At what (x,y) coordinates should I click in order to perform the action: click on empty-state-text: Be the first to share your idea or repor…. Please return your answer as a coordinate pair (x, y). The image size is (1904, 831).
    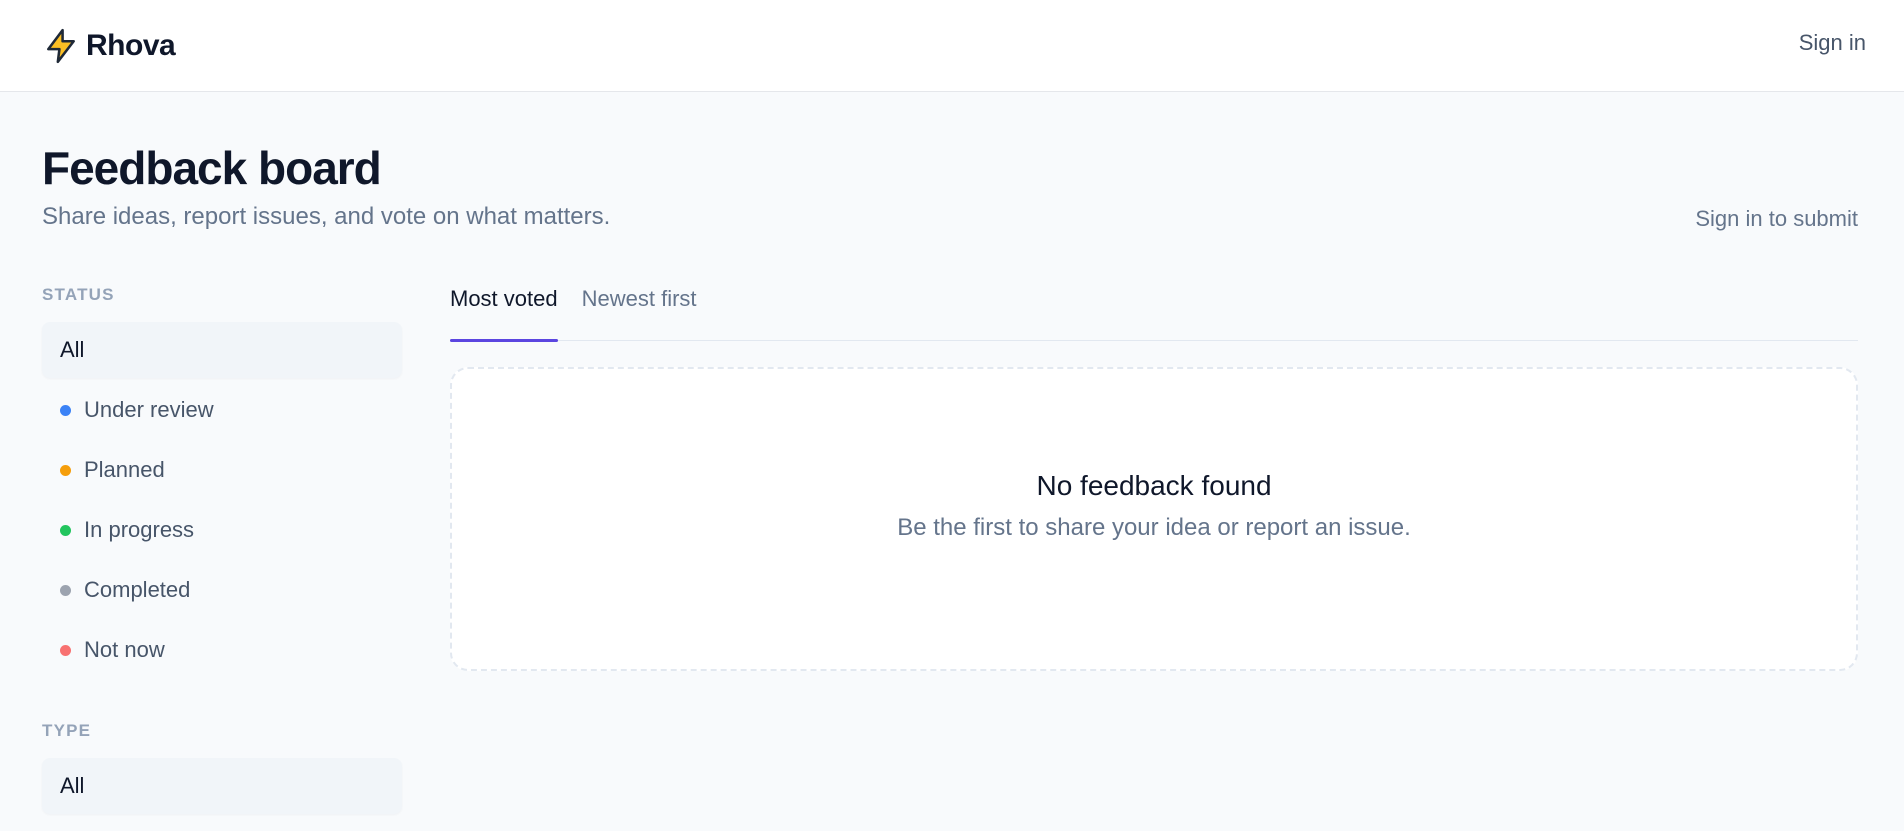
    Looking at the image, I should click on (1154, 527).